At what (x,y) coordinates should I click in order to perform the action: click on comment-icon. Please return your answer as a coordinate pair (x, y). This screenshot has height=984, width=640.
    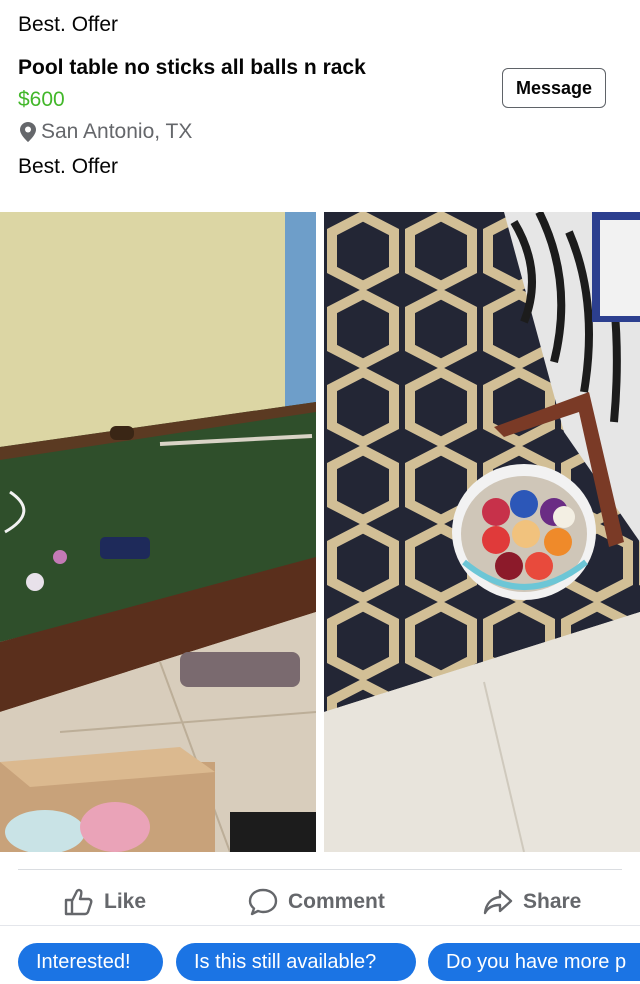
    Looking at the image, I should click on (263, 902).